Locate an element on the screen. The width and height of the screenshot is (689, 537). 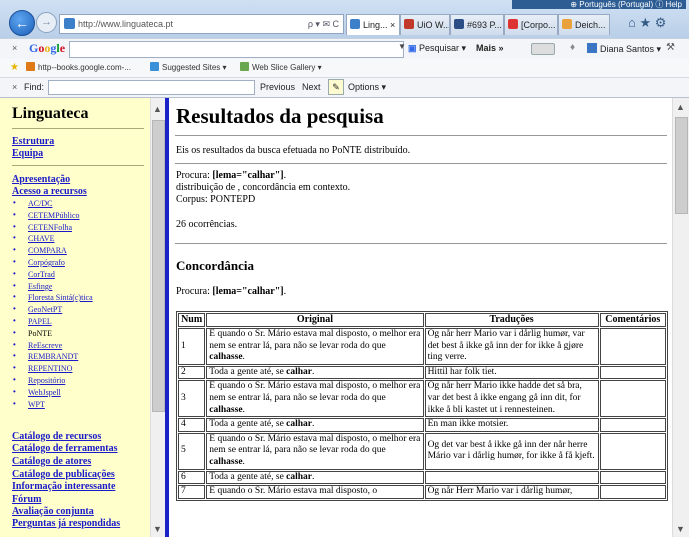
google-search-input is located at coordinates (236, 49).